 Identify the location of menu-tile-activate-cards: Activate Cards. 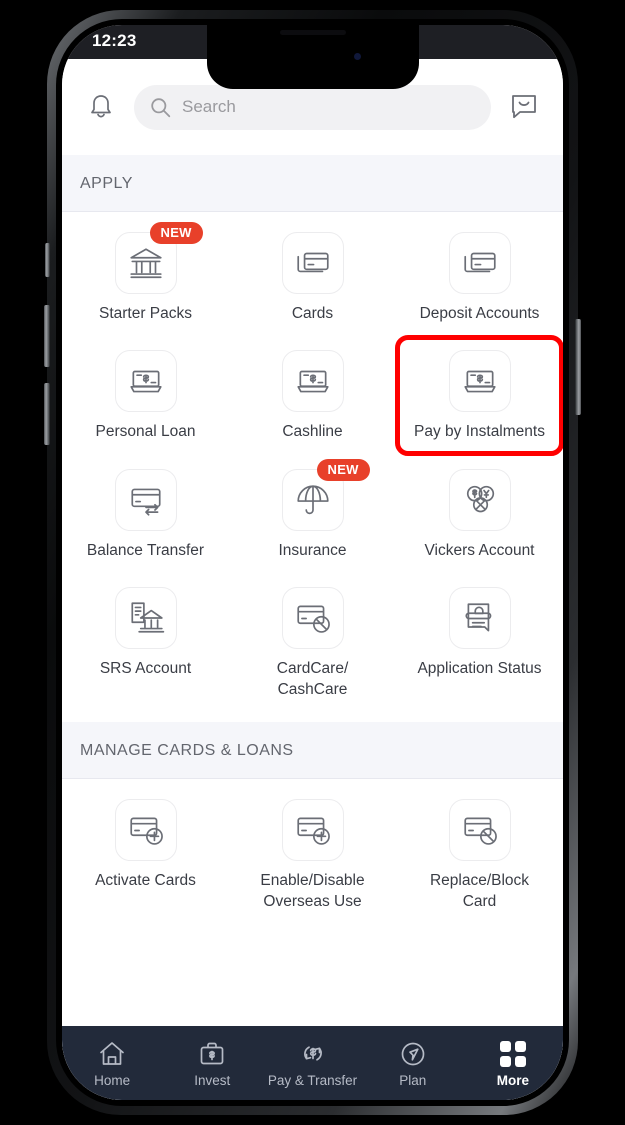
(145, 854).